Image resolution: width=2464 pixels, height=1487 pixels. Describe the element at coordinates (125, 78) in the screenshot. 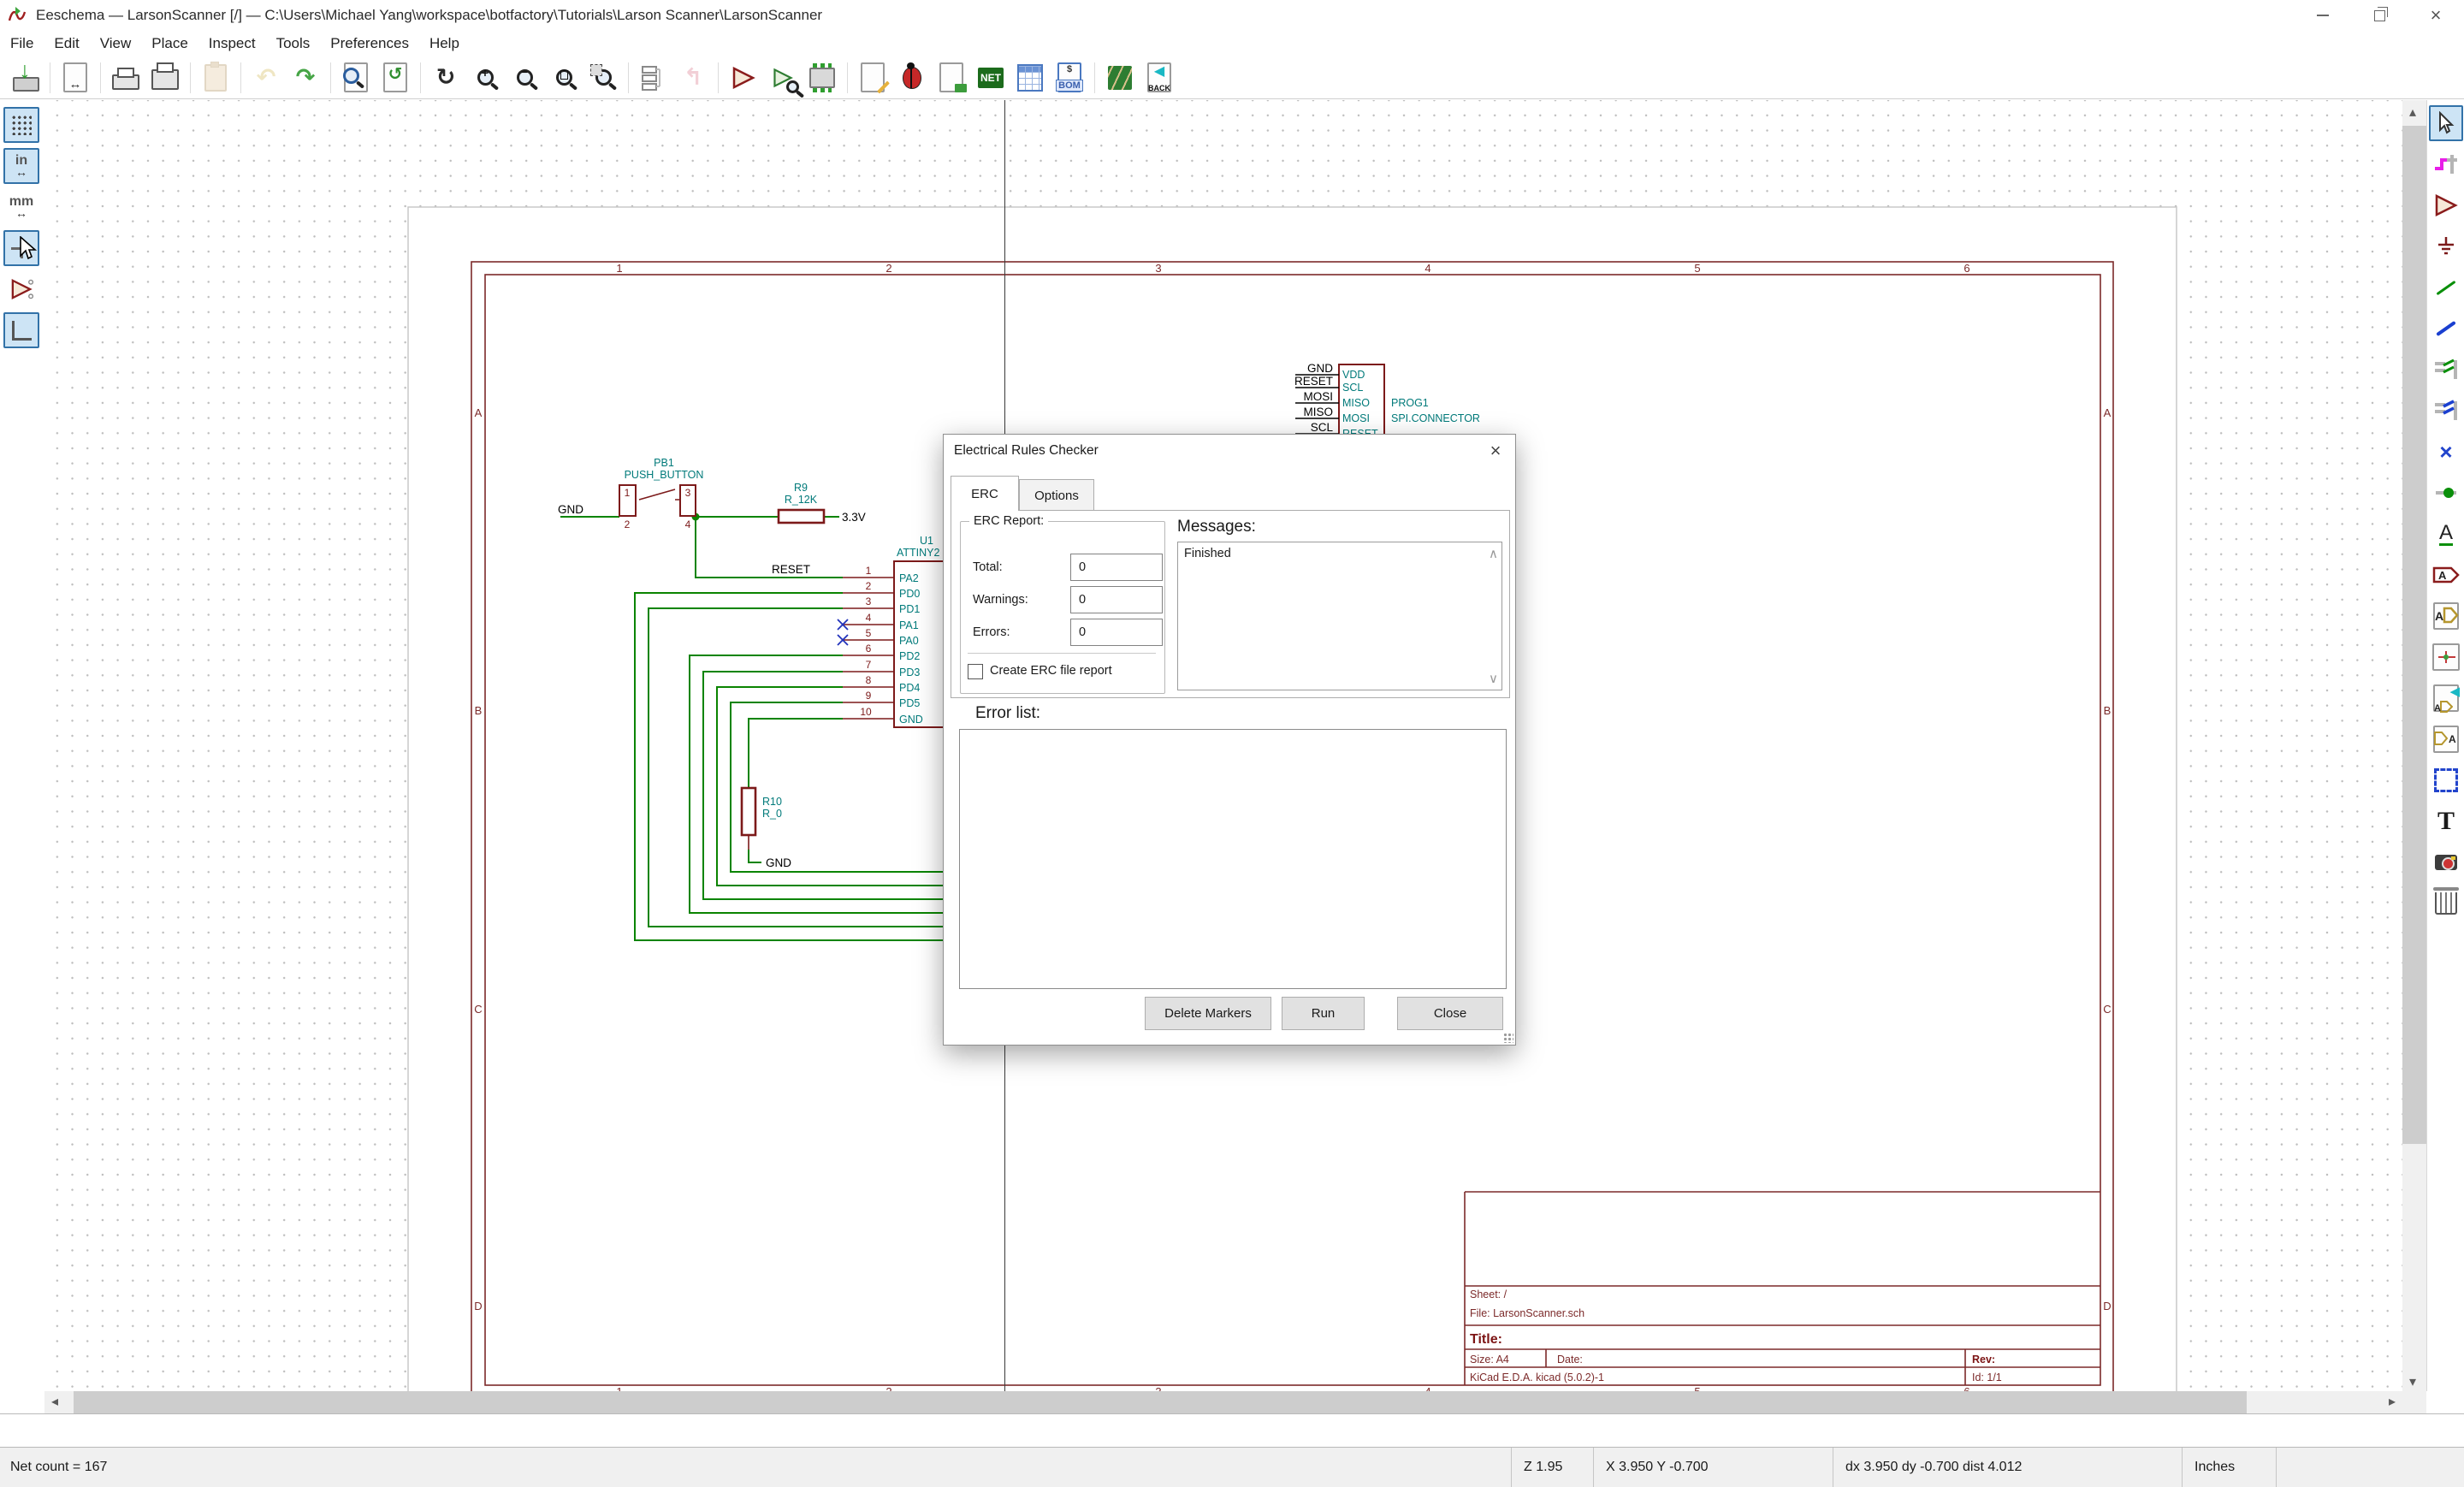

I see `print-button` at that location.